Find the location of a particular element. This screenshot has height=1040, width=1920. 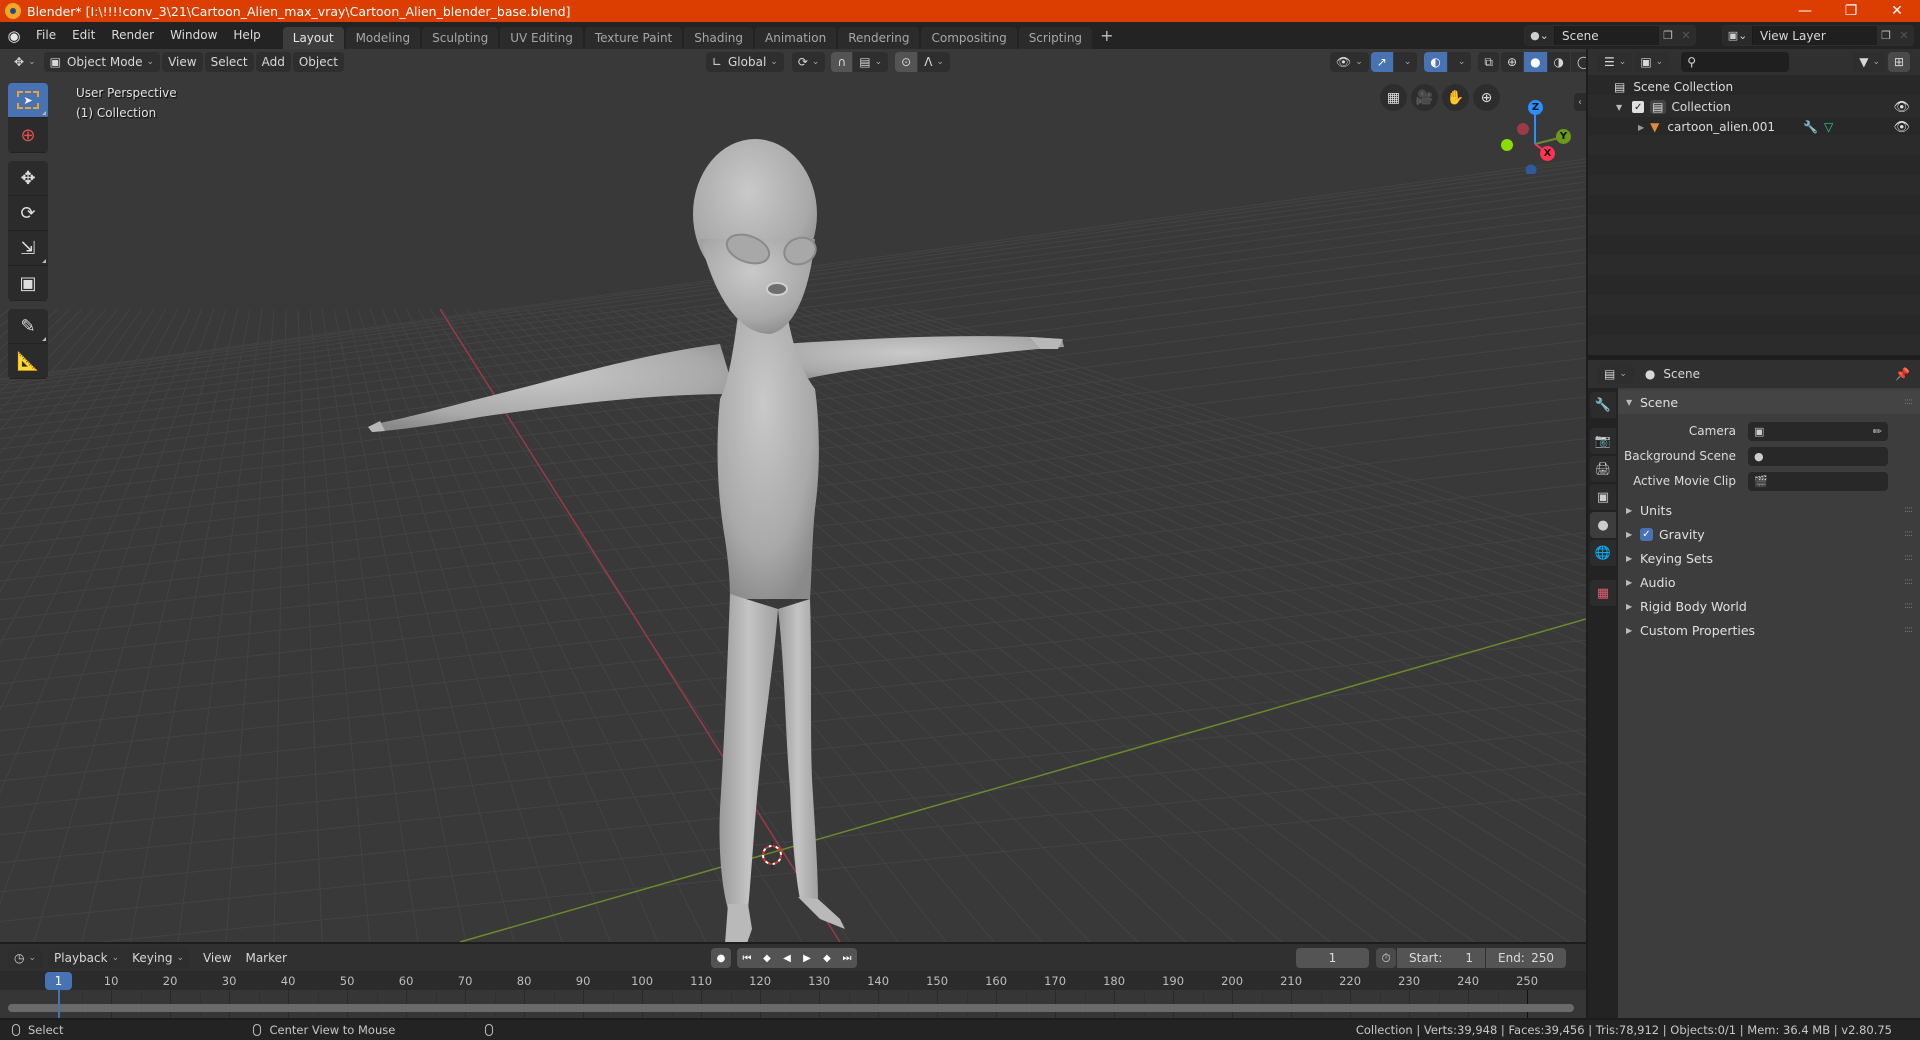

scene-name: Scene is located at coordinates (1607, 36).